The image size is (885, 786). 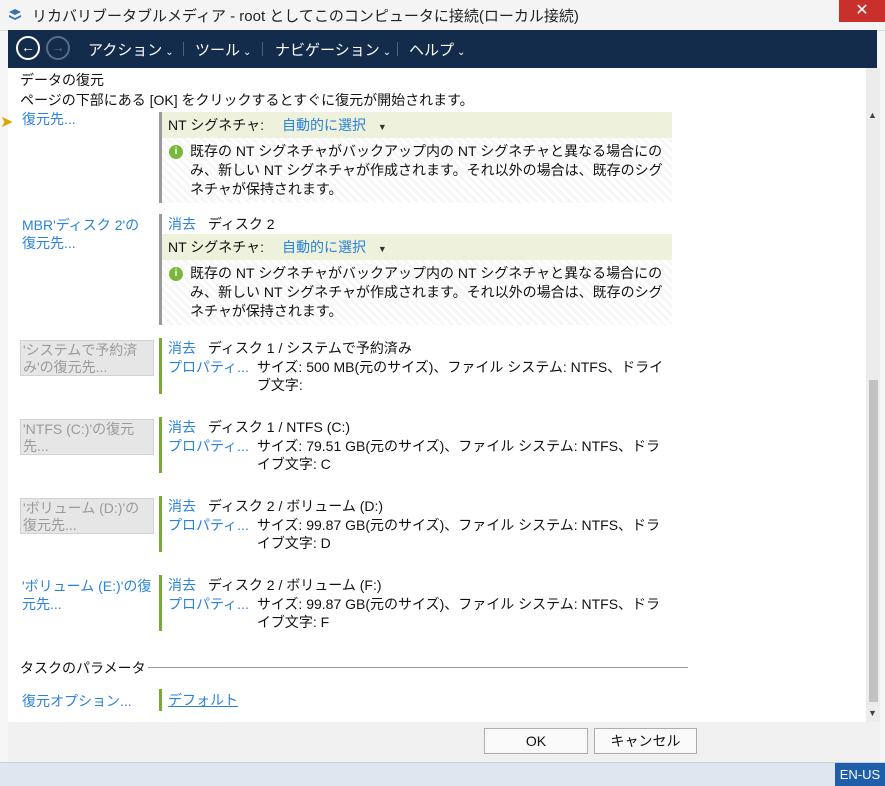 I want to click on back-arrow-icon: ←, so click(x=28, y=47).